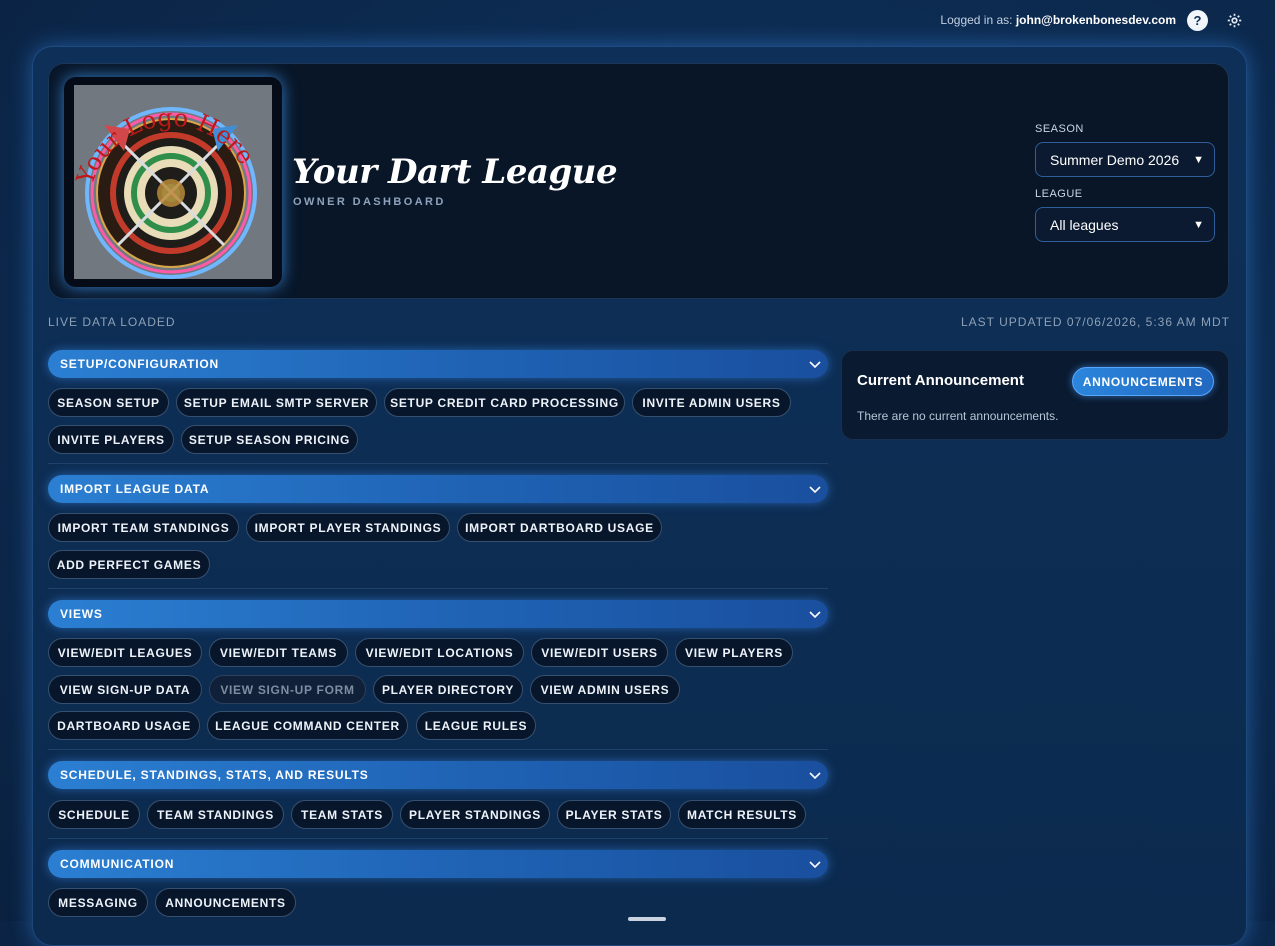 This screenshot has width=1275, height=946. What do you see at coordinates (112, 322) in the screenshot?
I see `data-status: LIVE DATA LOADED` at bounding box center [112, 322].